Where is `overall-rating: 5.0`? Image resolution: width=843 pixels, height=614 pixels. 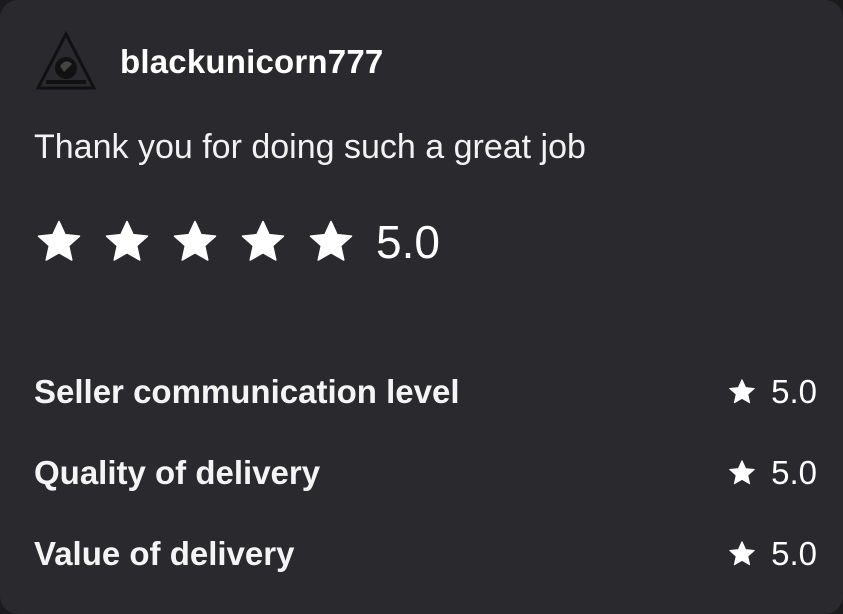 overall-rating: 5.0 is located at coordinates (237, 242).